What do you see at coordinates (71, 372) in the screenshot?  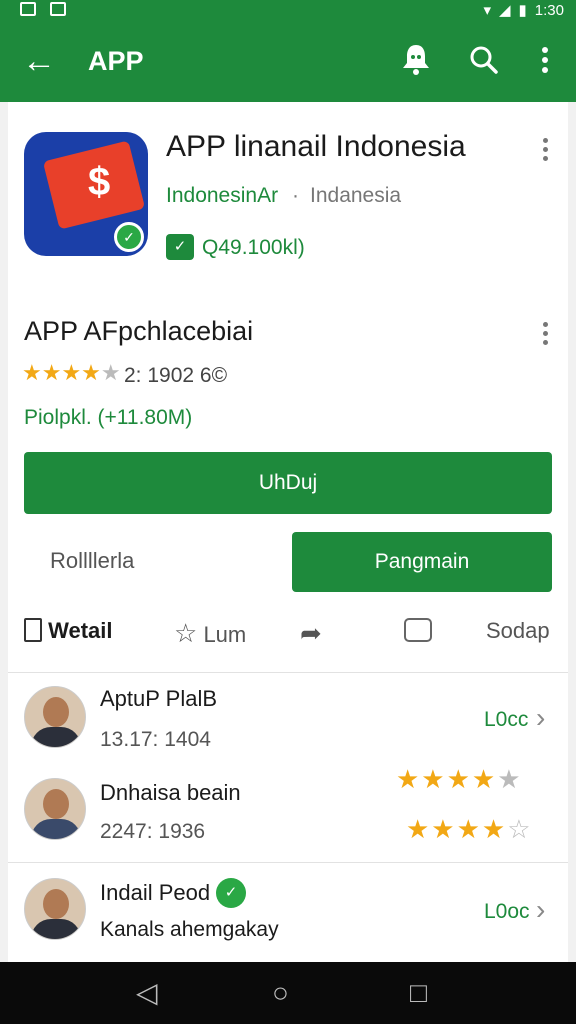 I see `rating-stars: ★★★★★` at bounding box center [71, 372].